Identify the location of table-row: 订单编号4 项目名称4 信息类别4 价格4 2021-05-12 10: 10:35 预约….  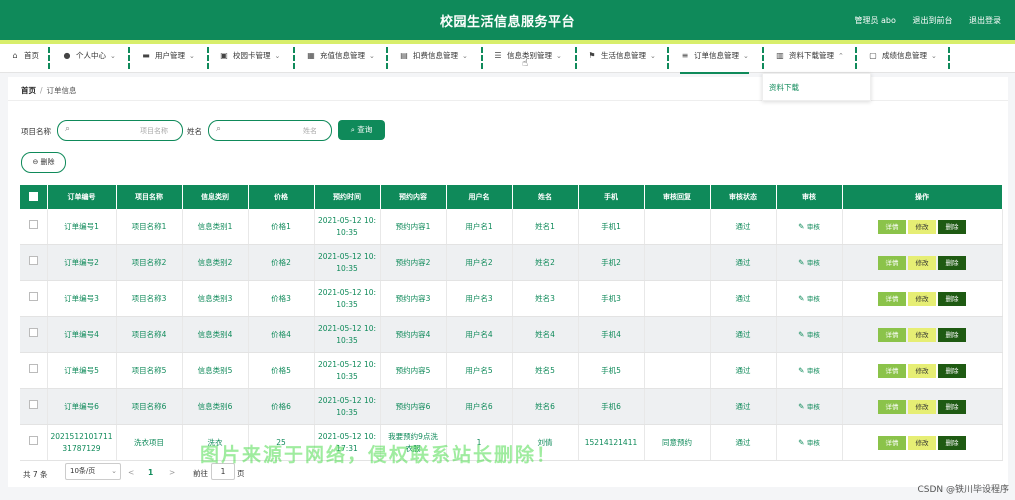
(511, 334).